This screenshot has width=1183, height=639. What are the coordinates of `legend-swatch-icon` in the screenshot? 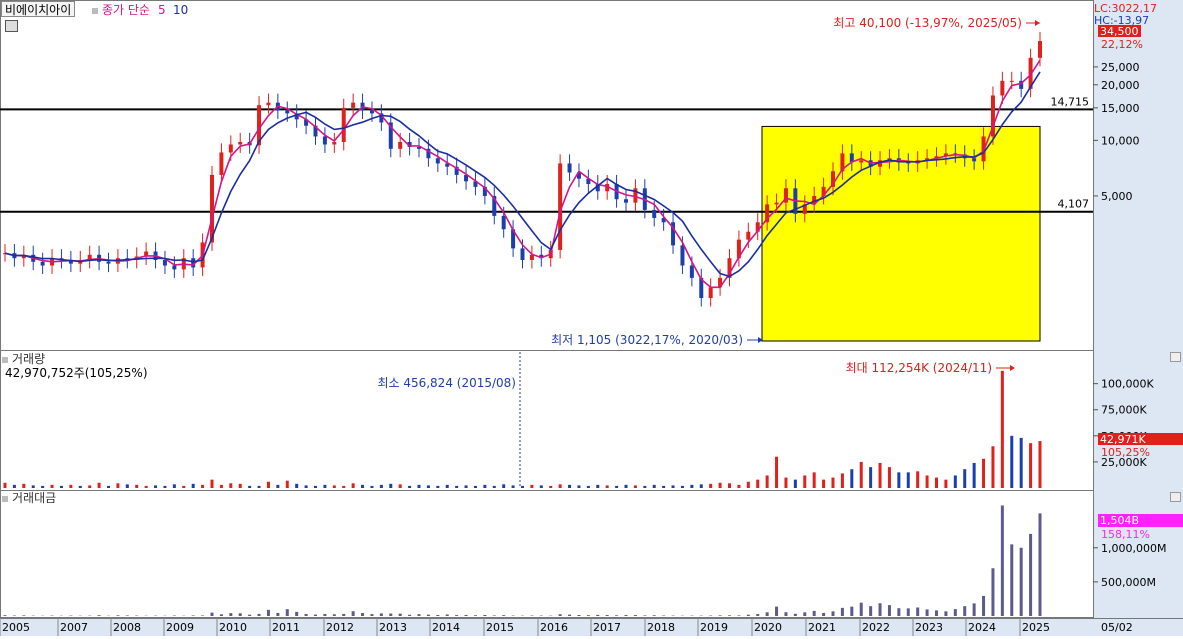 It's located at (95, 11).